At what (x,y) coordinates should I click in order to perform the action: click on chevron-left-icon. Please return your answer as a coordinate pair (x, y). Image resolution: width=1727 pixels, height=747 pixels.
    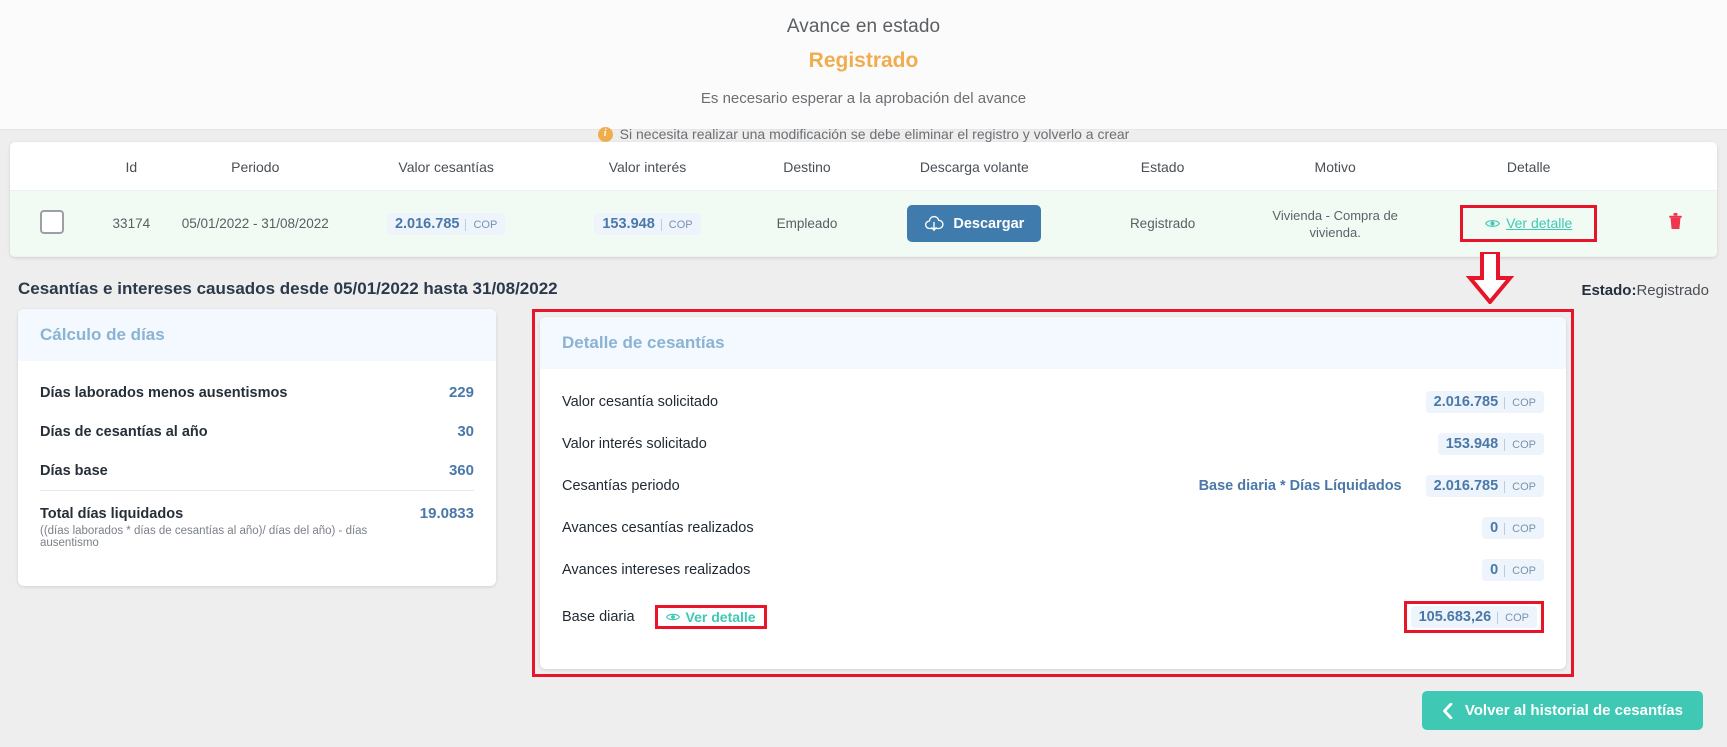
    Looking at the image, I should click on (1447, 710).